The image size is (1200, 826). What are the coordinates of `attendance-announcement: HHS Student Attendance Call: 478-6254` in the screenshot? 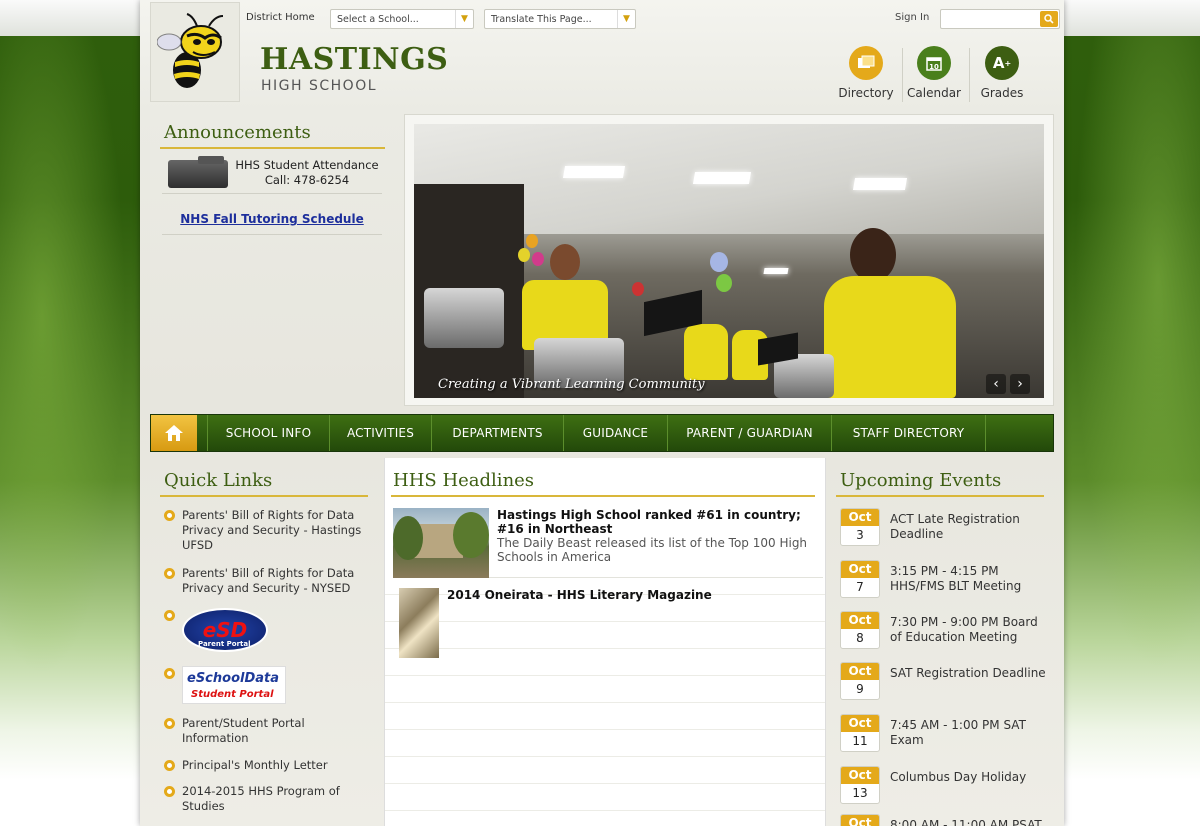 It's located at (272, 174).